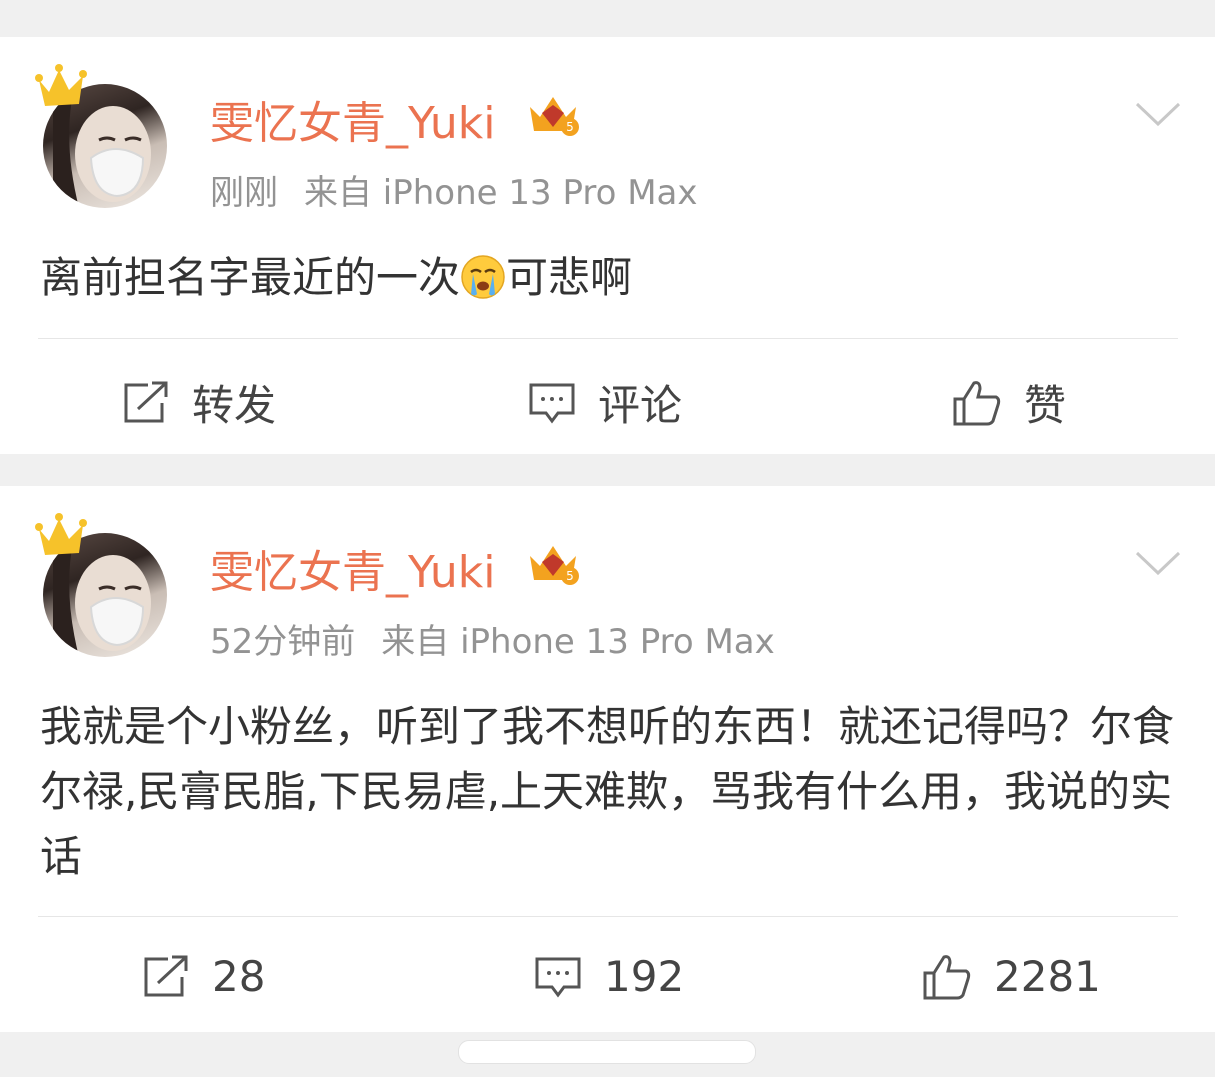 The image size is (1215, 1077). Describe the element at coordinates (1009, 402) in the screenshot. I see `like-button: 赞` at that location.